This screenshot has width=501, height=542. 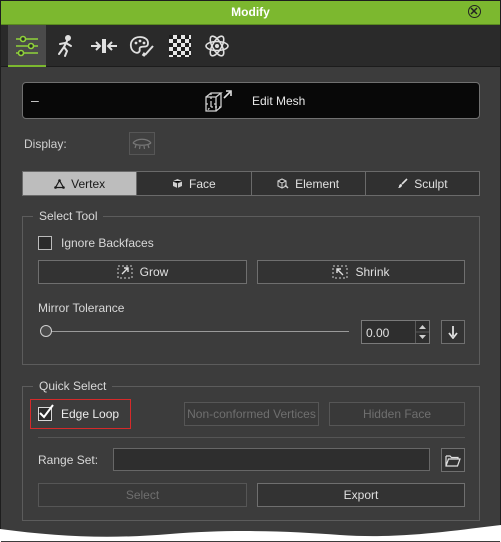 I want to click on select-button: Select, so click(x=142, y=495).